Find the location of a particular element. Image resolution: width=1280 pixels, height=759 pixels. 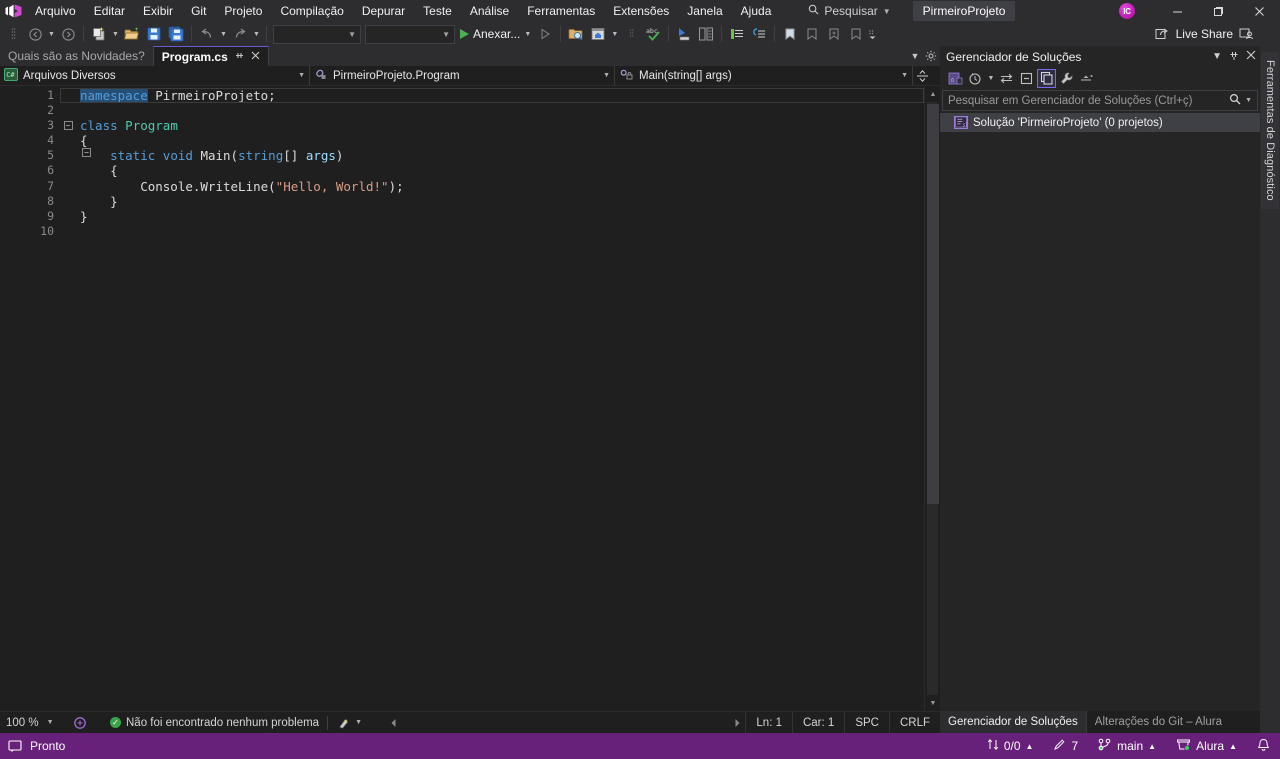

notification-icon is located at coordinates (15, 746).